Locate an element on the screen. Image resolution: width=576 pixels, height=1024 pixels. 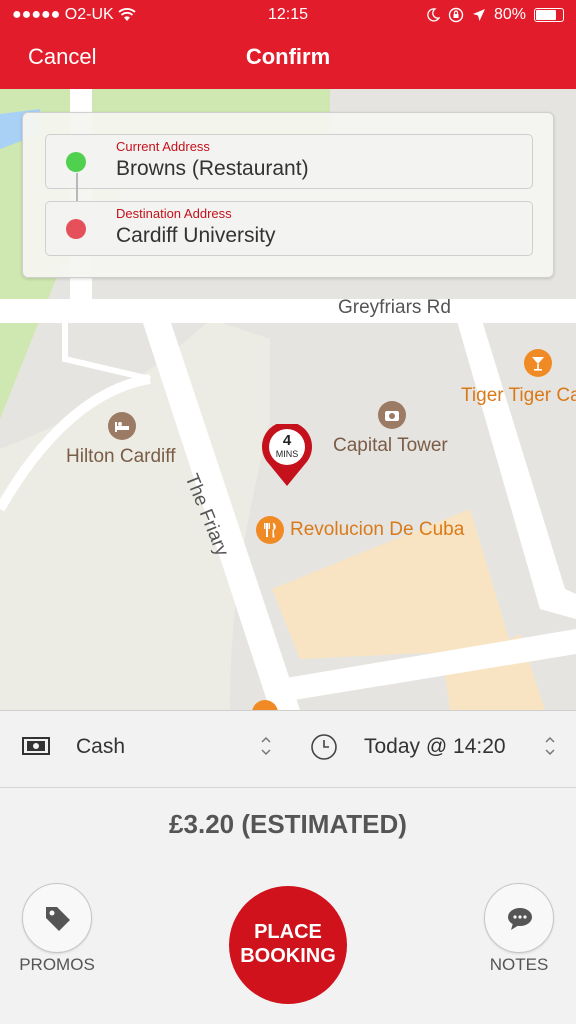
current-address-row: Current Address Browns (Restaurant) is located at coordinates (289, 161).